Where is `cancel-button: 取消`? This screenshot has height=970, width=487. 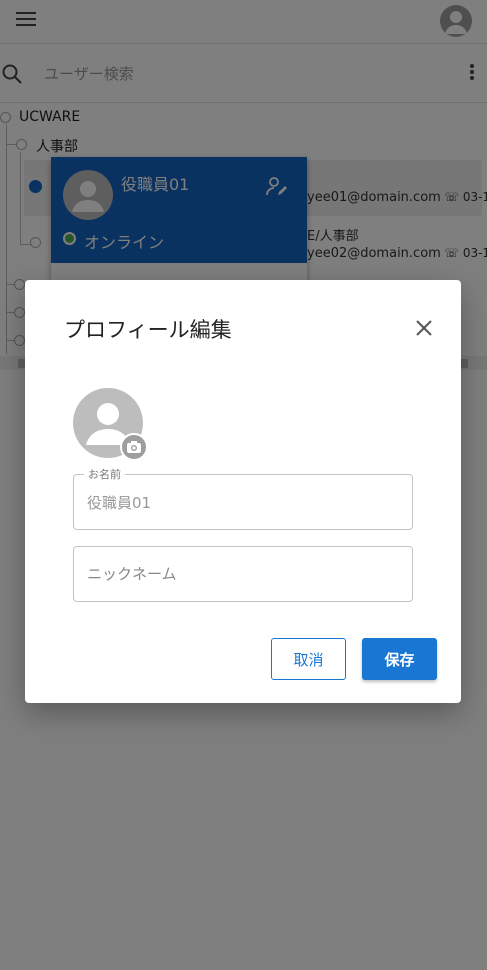
cancel-button: 取消 is located at coordinates (308, 659).